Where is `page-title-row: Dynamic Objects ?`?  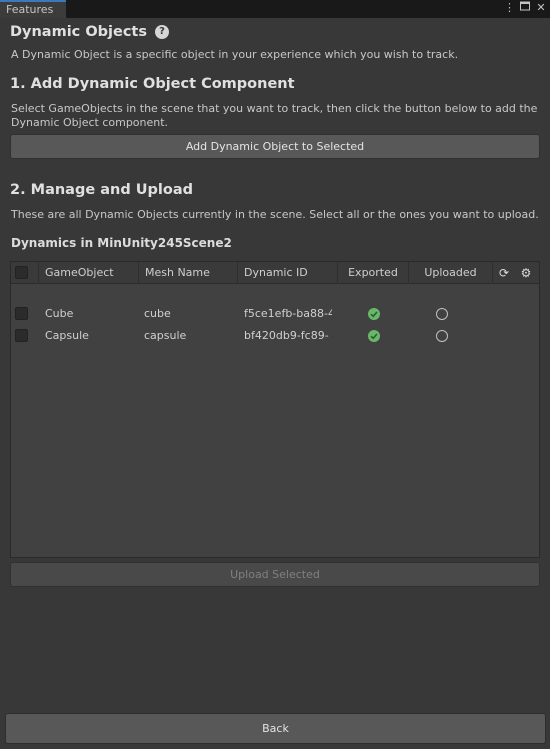 page-title-row: Dynamic Objects ? is located at coordinates (89, 32).